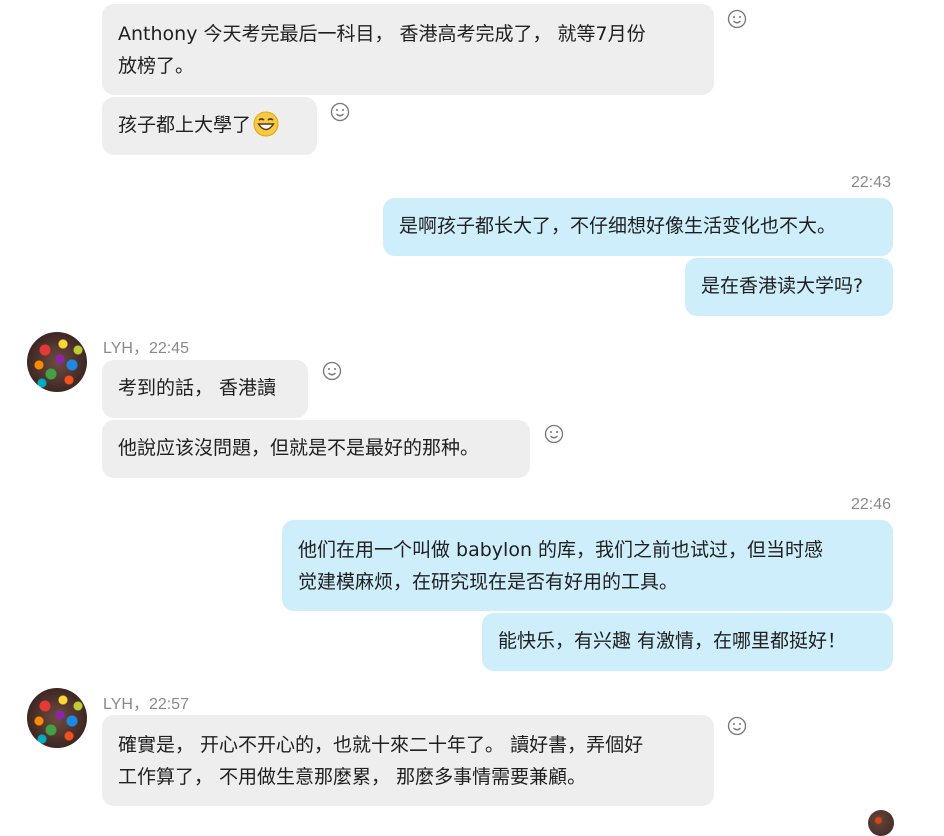  I want to click on message-bubble-outgoing: 是在香港读大学吗?, so click(789, 287).